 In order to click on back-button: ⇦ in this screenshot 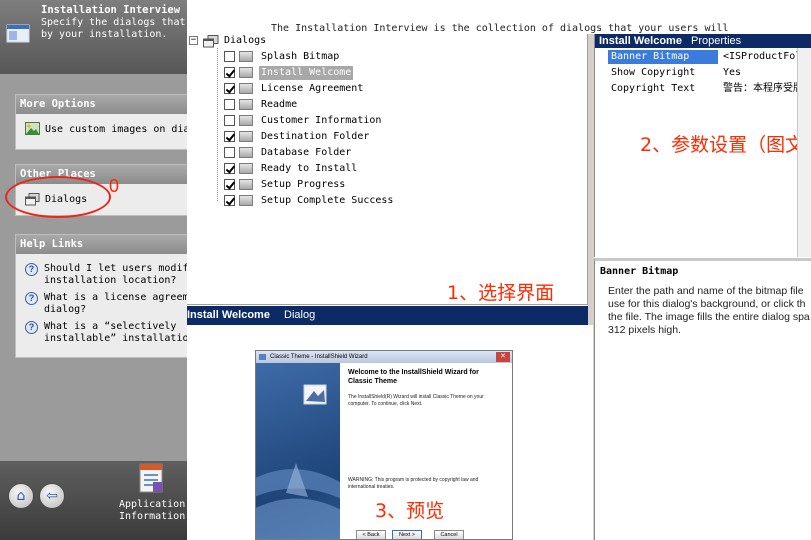, I will do `click(52, 496)`.